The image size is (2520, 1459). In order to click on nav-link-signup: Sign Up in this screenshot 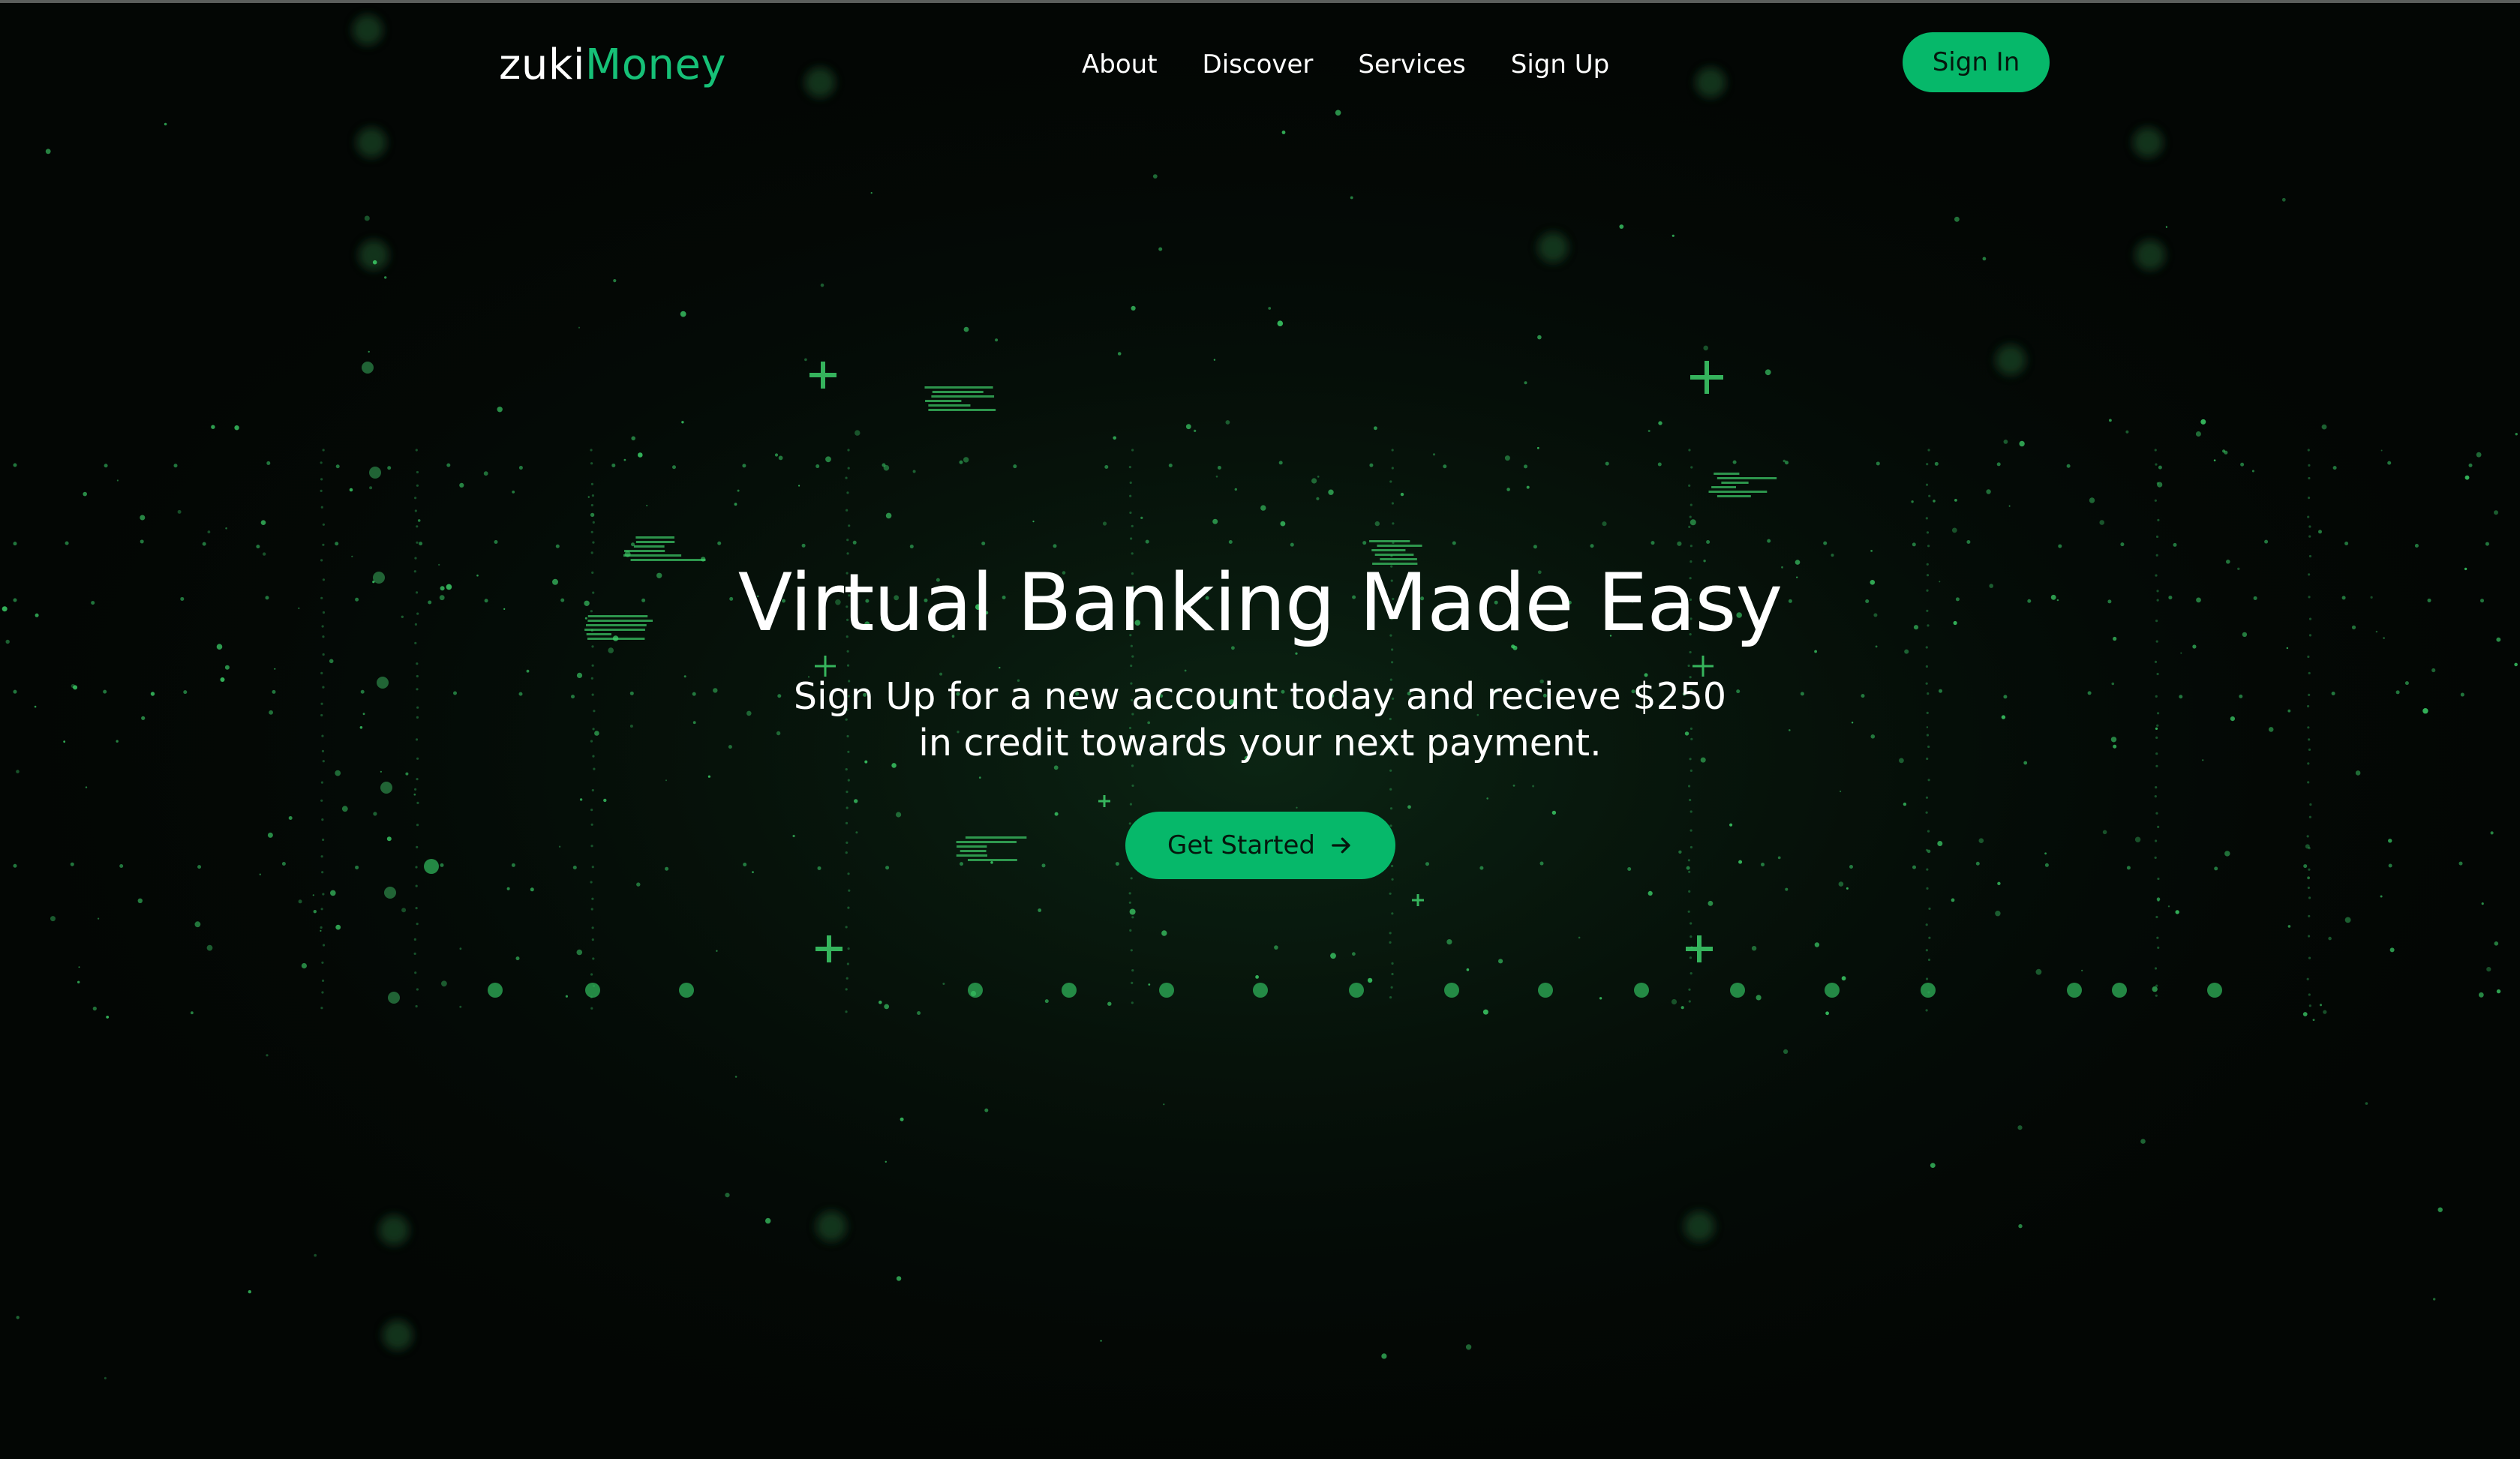, I will do `click(1560, 65)`.